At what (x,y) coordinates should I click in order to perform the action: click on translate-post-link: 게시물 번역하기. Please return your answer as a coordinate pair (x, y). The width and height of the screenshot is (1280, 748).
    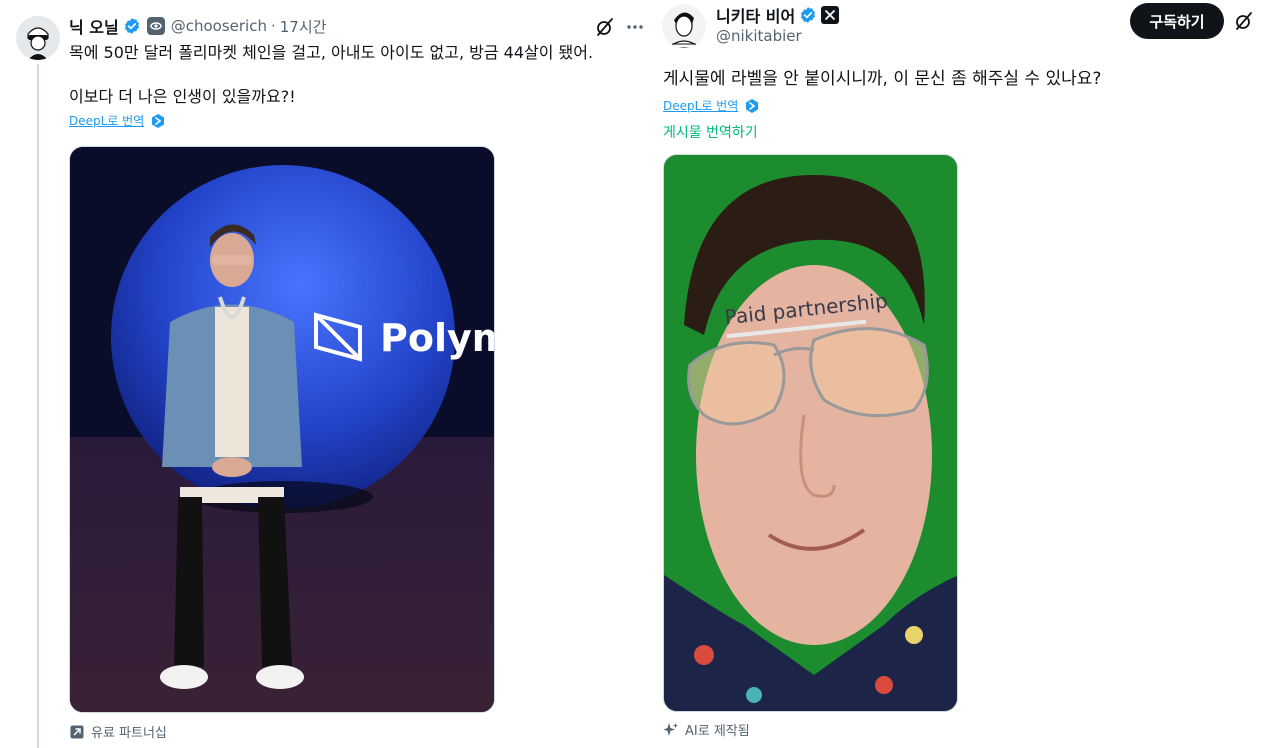
    Looking at the image, I should click on (710, 132).